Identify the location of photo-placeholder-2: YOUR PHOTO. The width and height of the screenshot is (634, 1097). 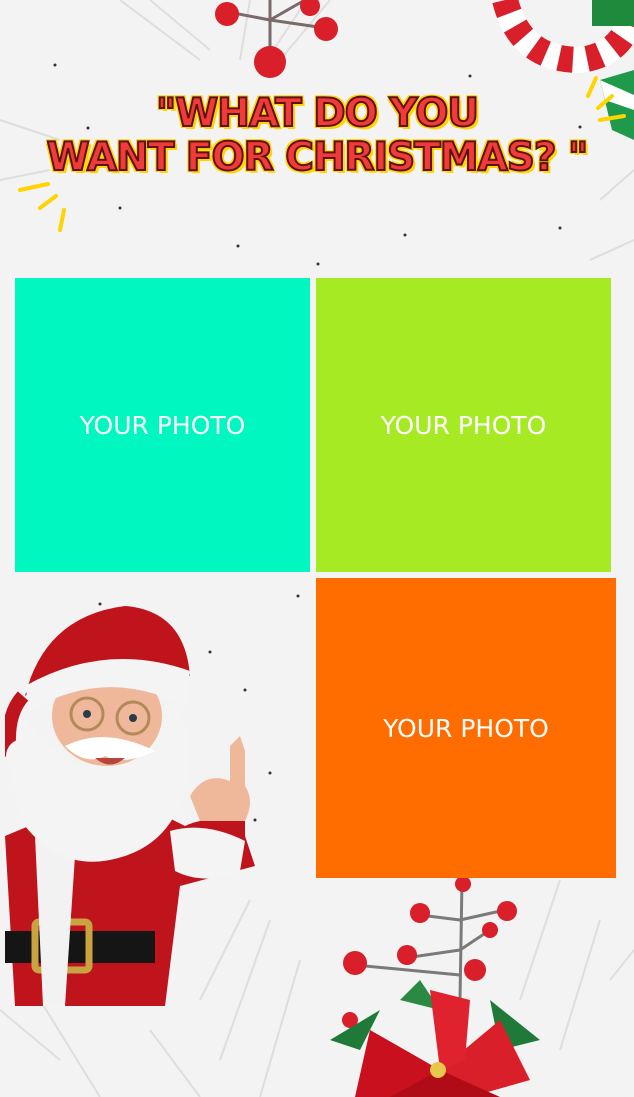
(463, 425).